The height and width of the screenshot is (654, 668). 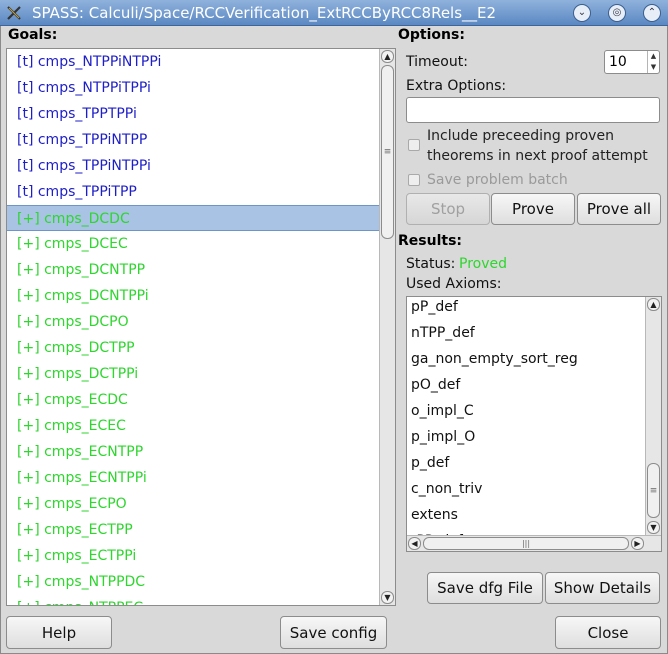 I want to click on goal-item: [+] cmps_ECNTPPi, so click(x=194, y=478).